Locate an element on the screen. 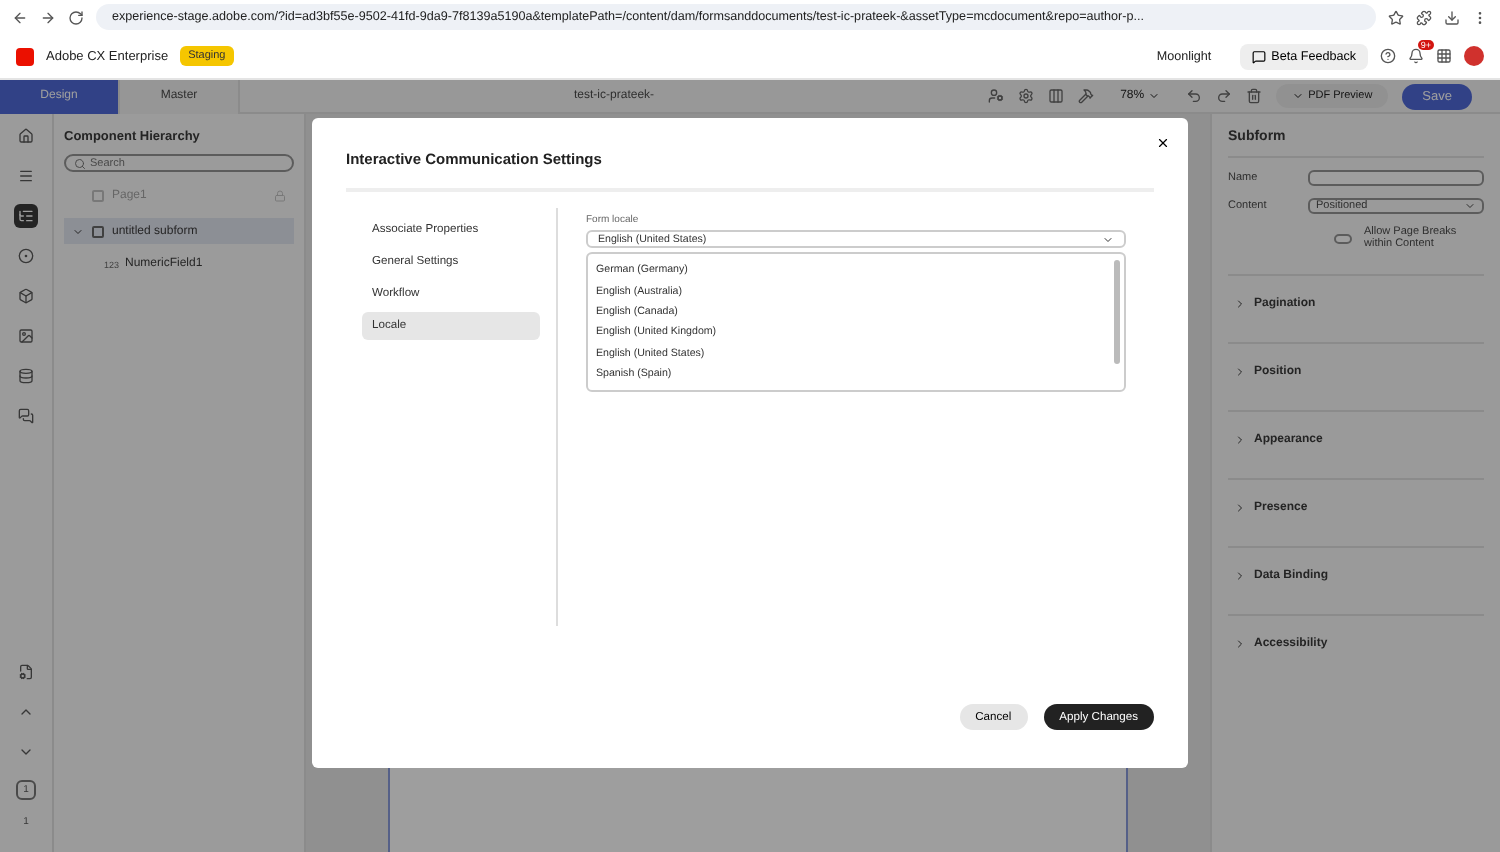  settings-icon is located at coordinates (1026, 96).